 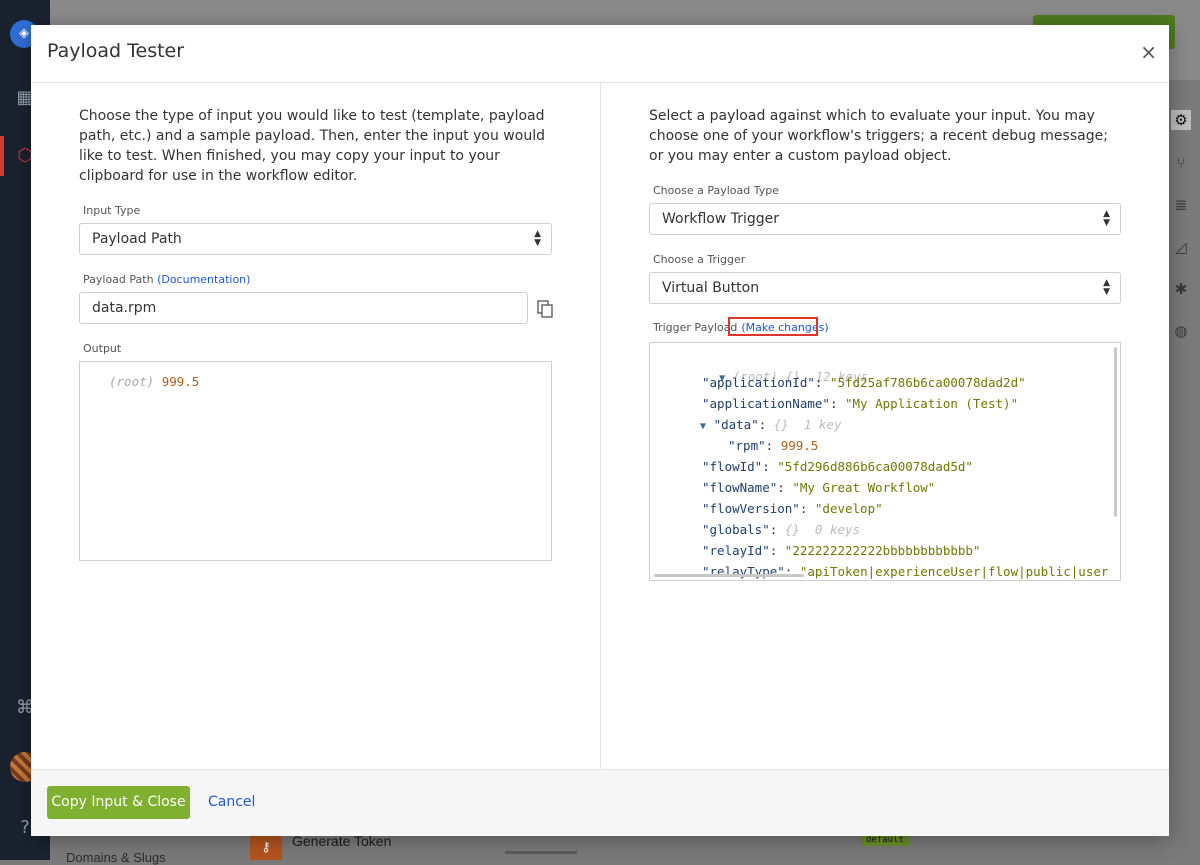 What do you see at coordinates (771, 424) in the screenshot?
I see `json-data-row: ▼ "data": {} 1 key` at bounding box center [771, 424].